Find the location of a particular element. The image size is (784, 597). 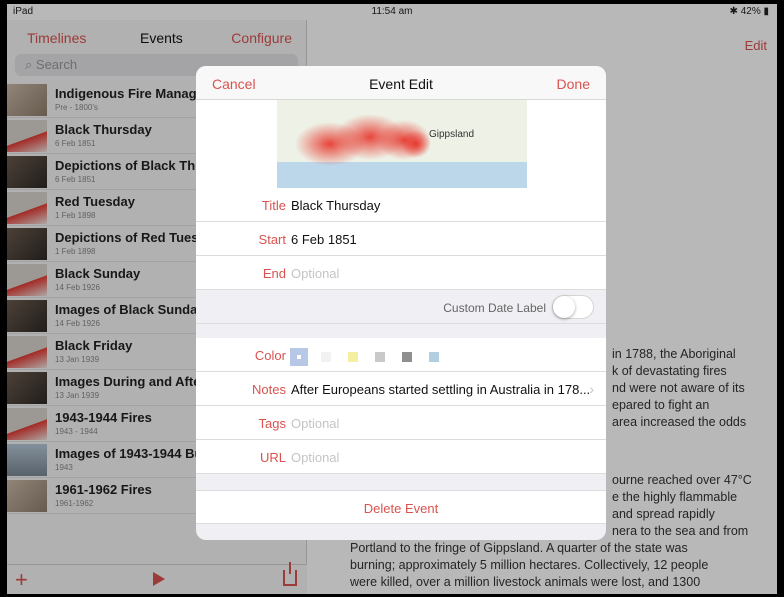

start-row: Start 6 Feb 1851 is located at coordinates (401, 239).